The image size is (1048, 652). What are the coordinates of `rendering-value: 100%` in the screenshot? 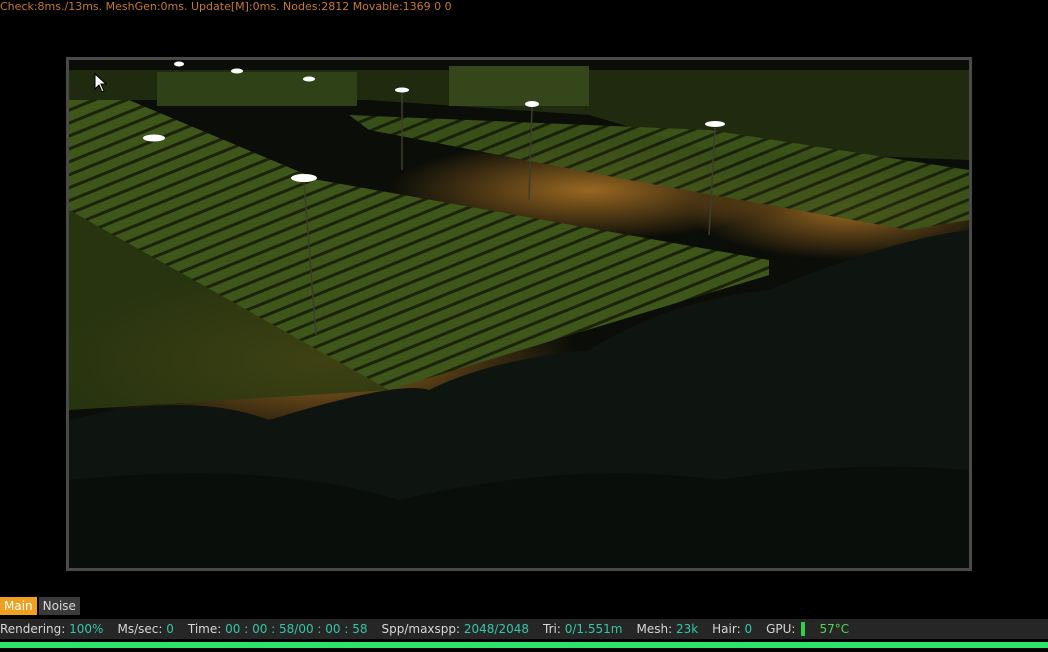 It's located at (86, 629).